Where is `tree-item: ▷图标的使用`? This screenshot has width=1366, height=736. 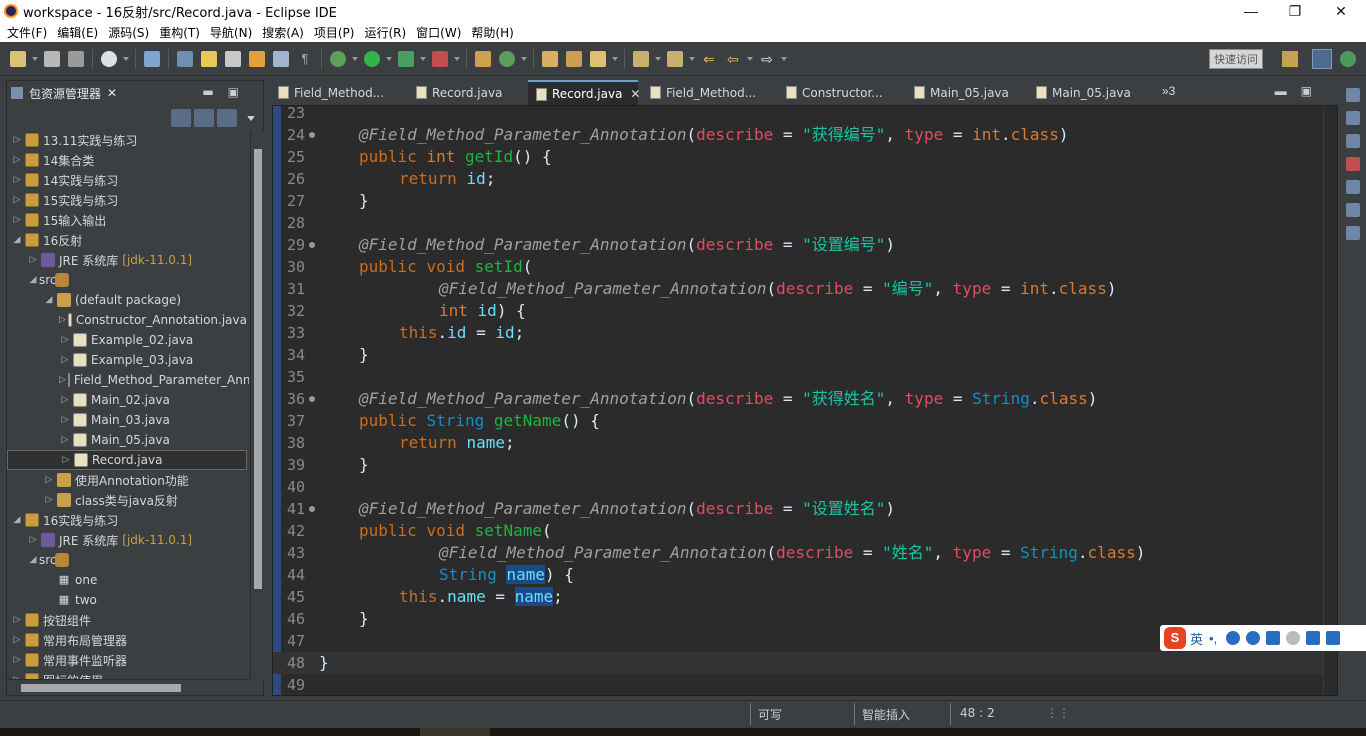 tree-item: ▷图标的使用 is located at coordinates (127, 674).